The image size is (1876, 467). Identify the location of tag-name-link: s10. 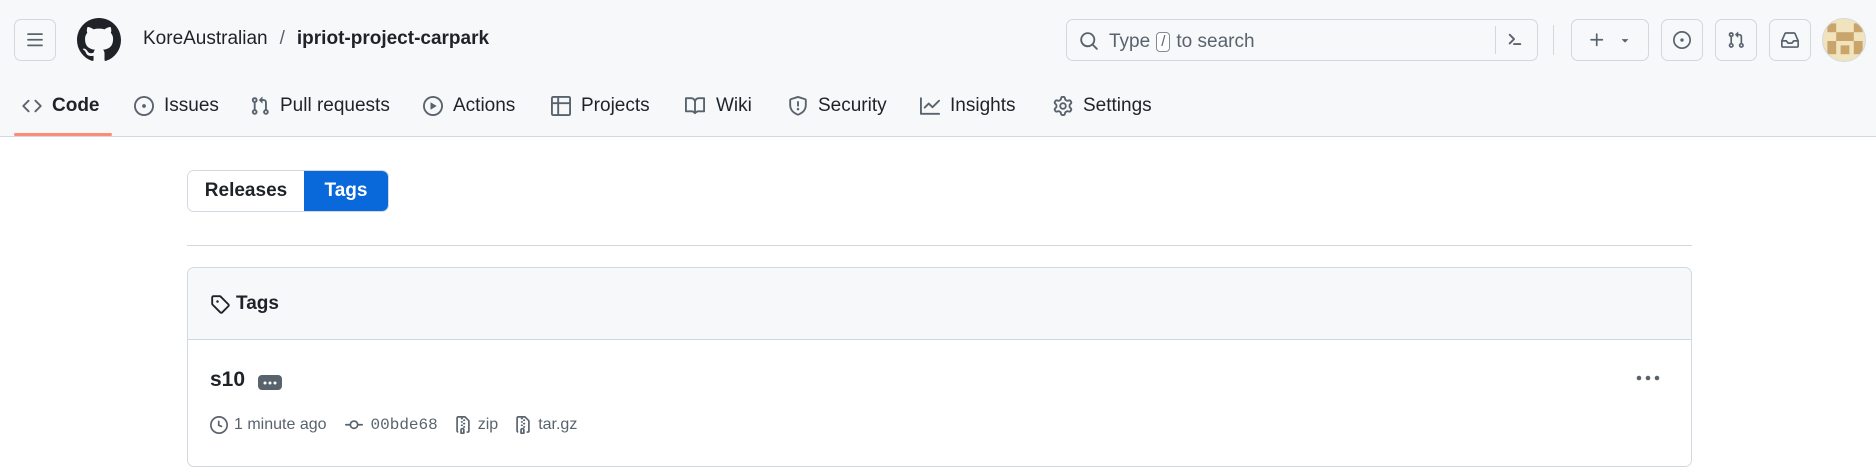
(227, 380).